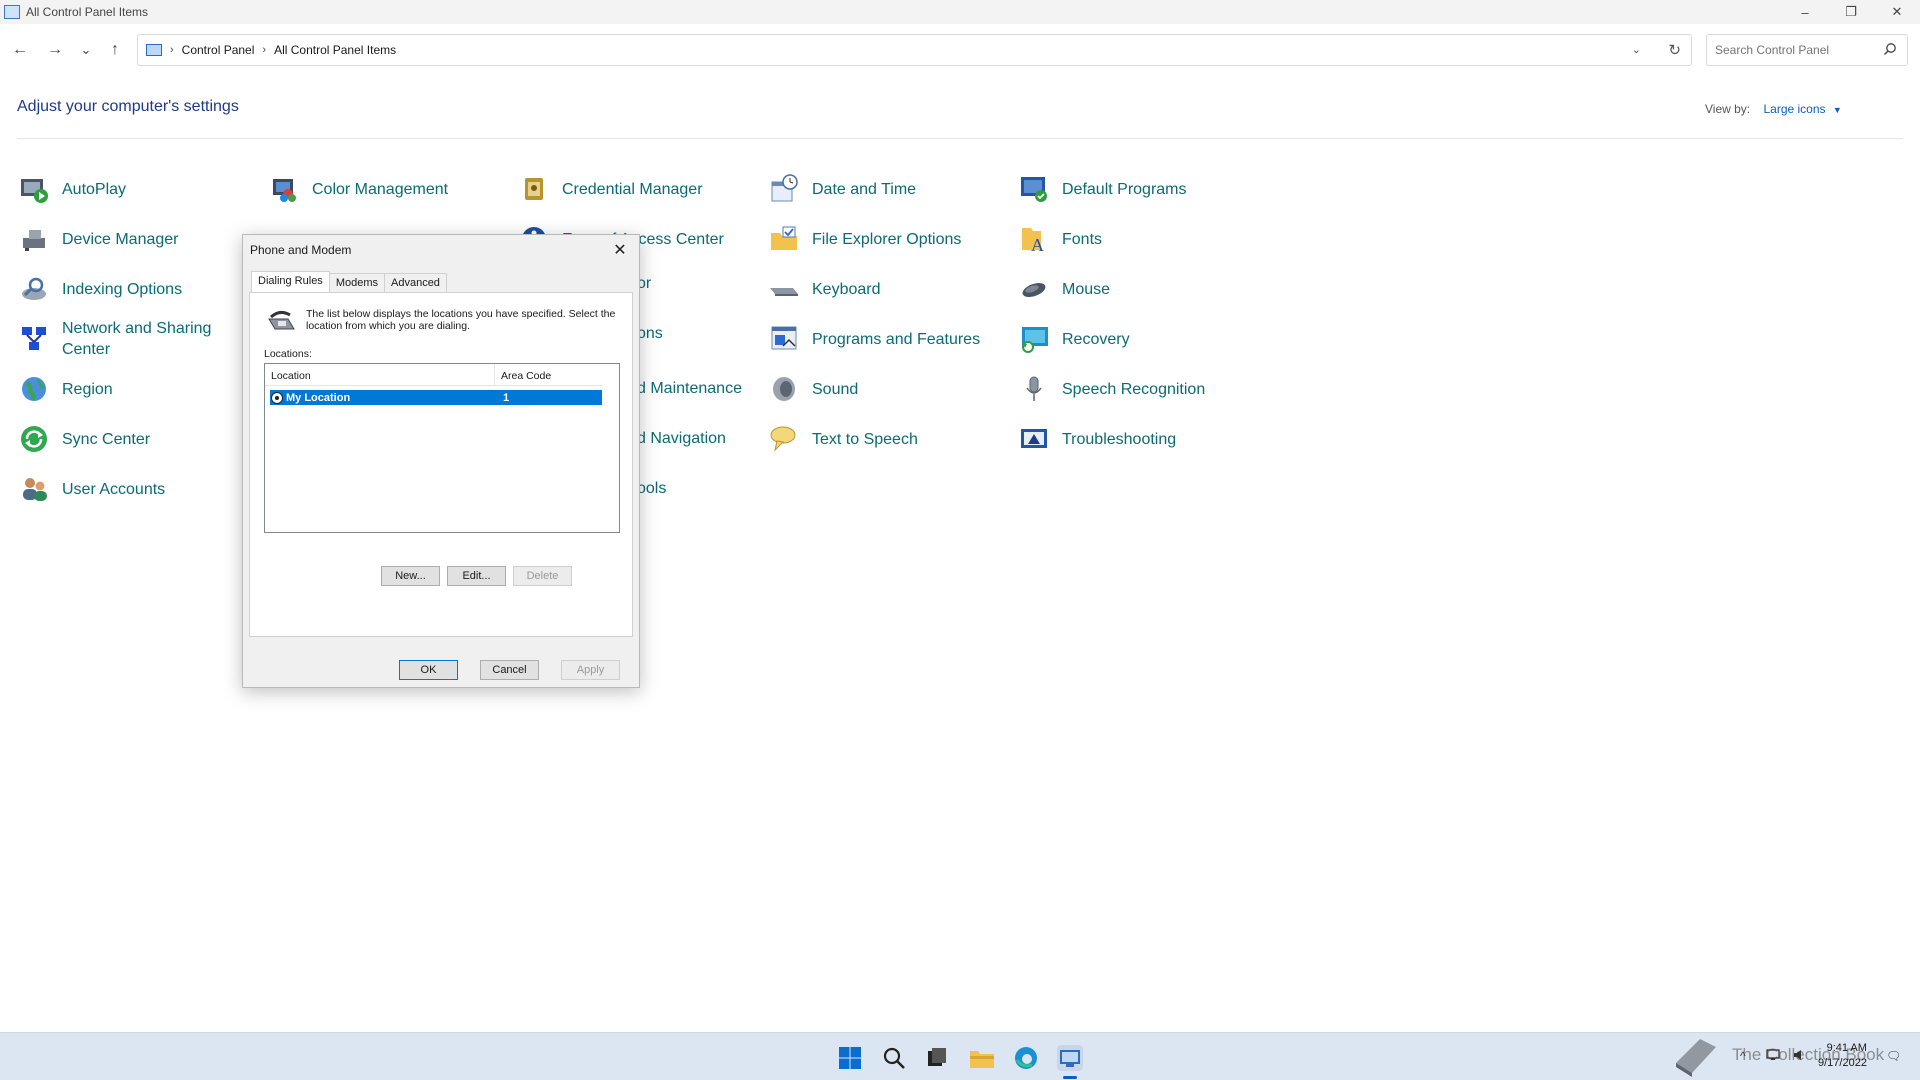  What do you see at coordinates (542, 576) in the screenshot?
I see `delete-button: Delete` at bounding box center [542, 576].